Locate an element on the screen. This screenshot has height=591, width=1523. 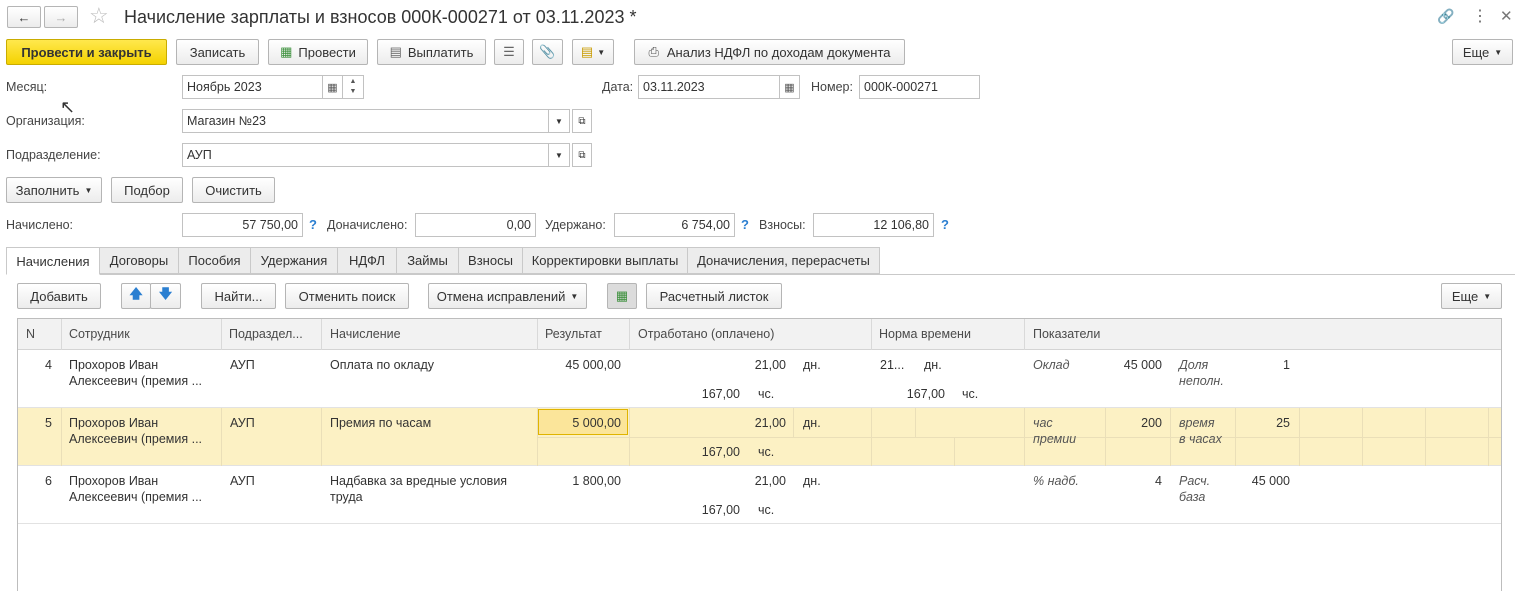
col-norm: Норма времени is located at coordinates (925, 334).